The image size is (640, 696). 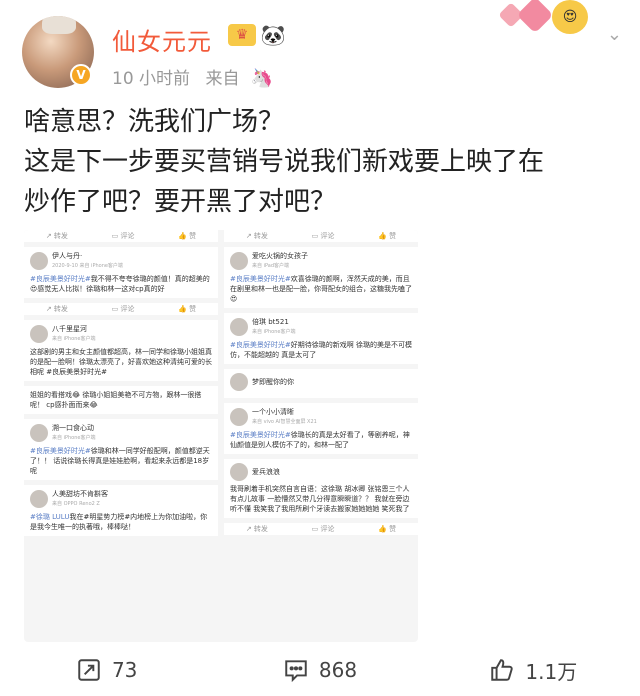 I want to click on mini-username: 倍琪 bt521, so click(x=270, y=322).